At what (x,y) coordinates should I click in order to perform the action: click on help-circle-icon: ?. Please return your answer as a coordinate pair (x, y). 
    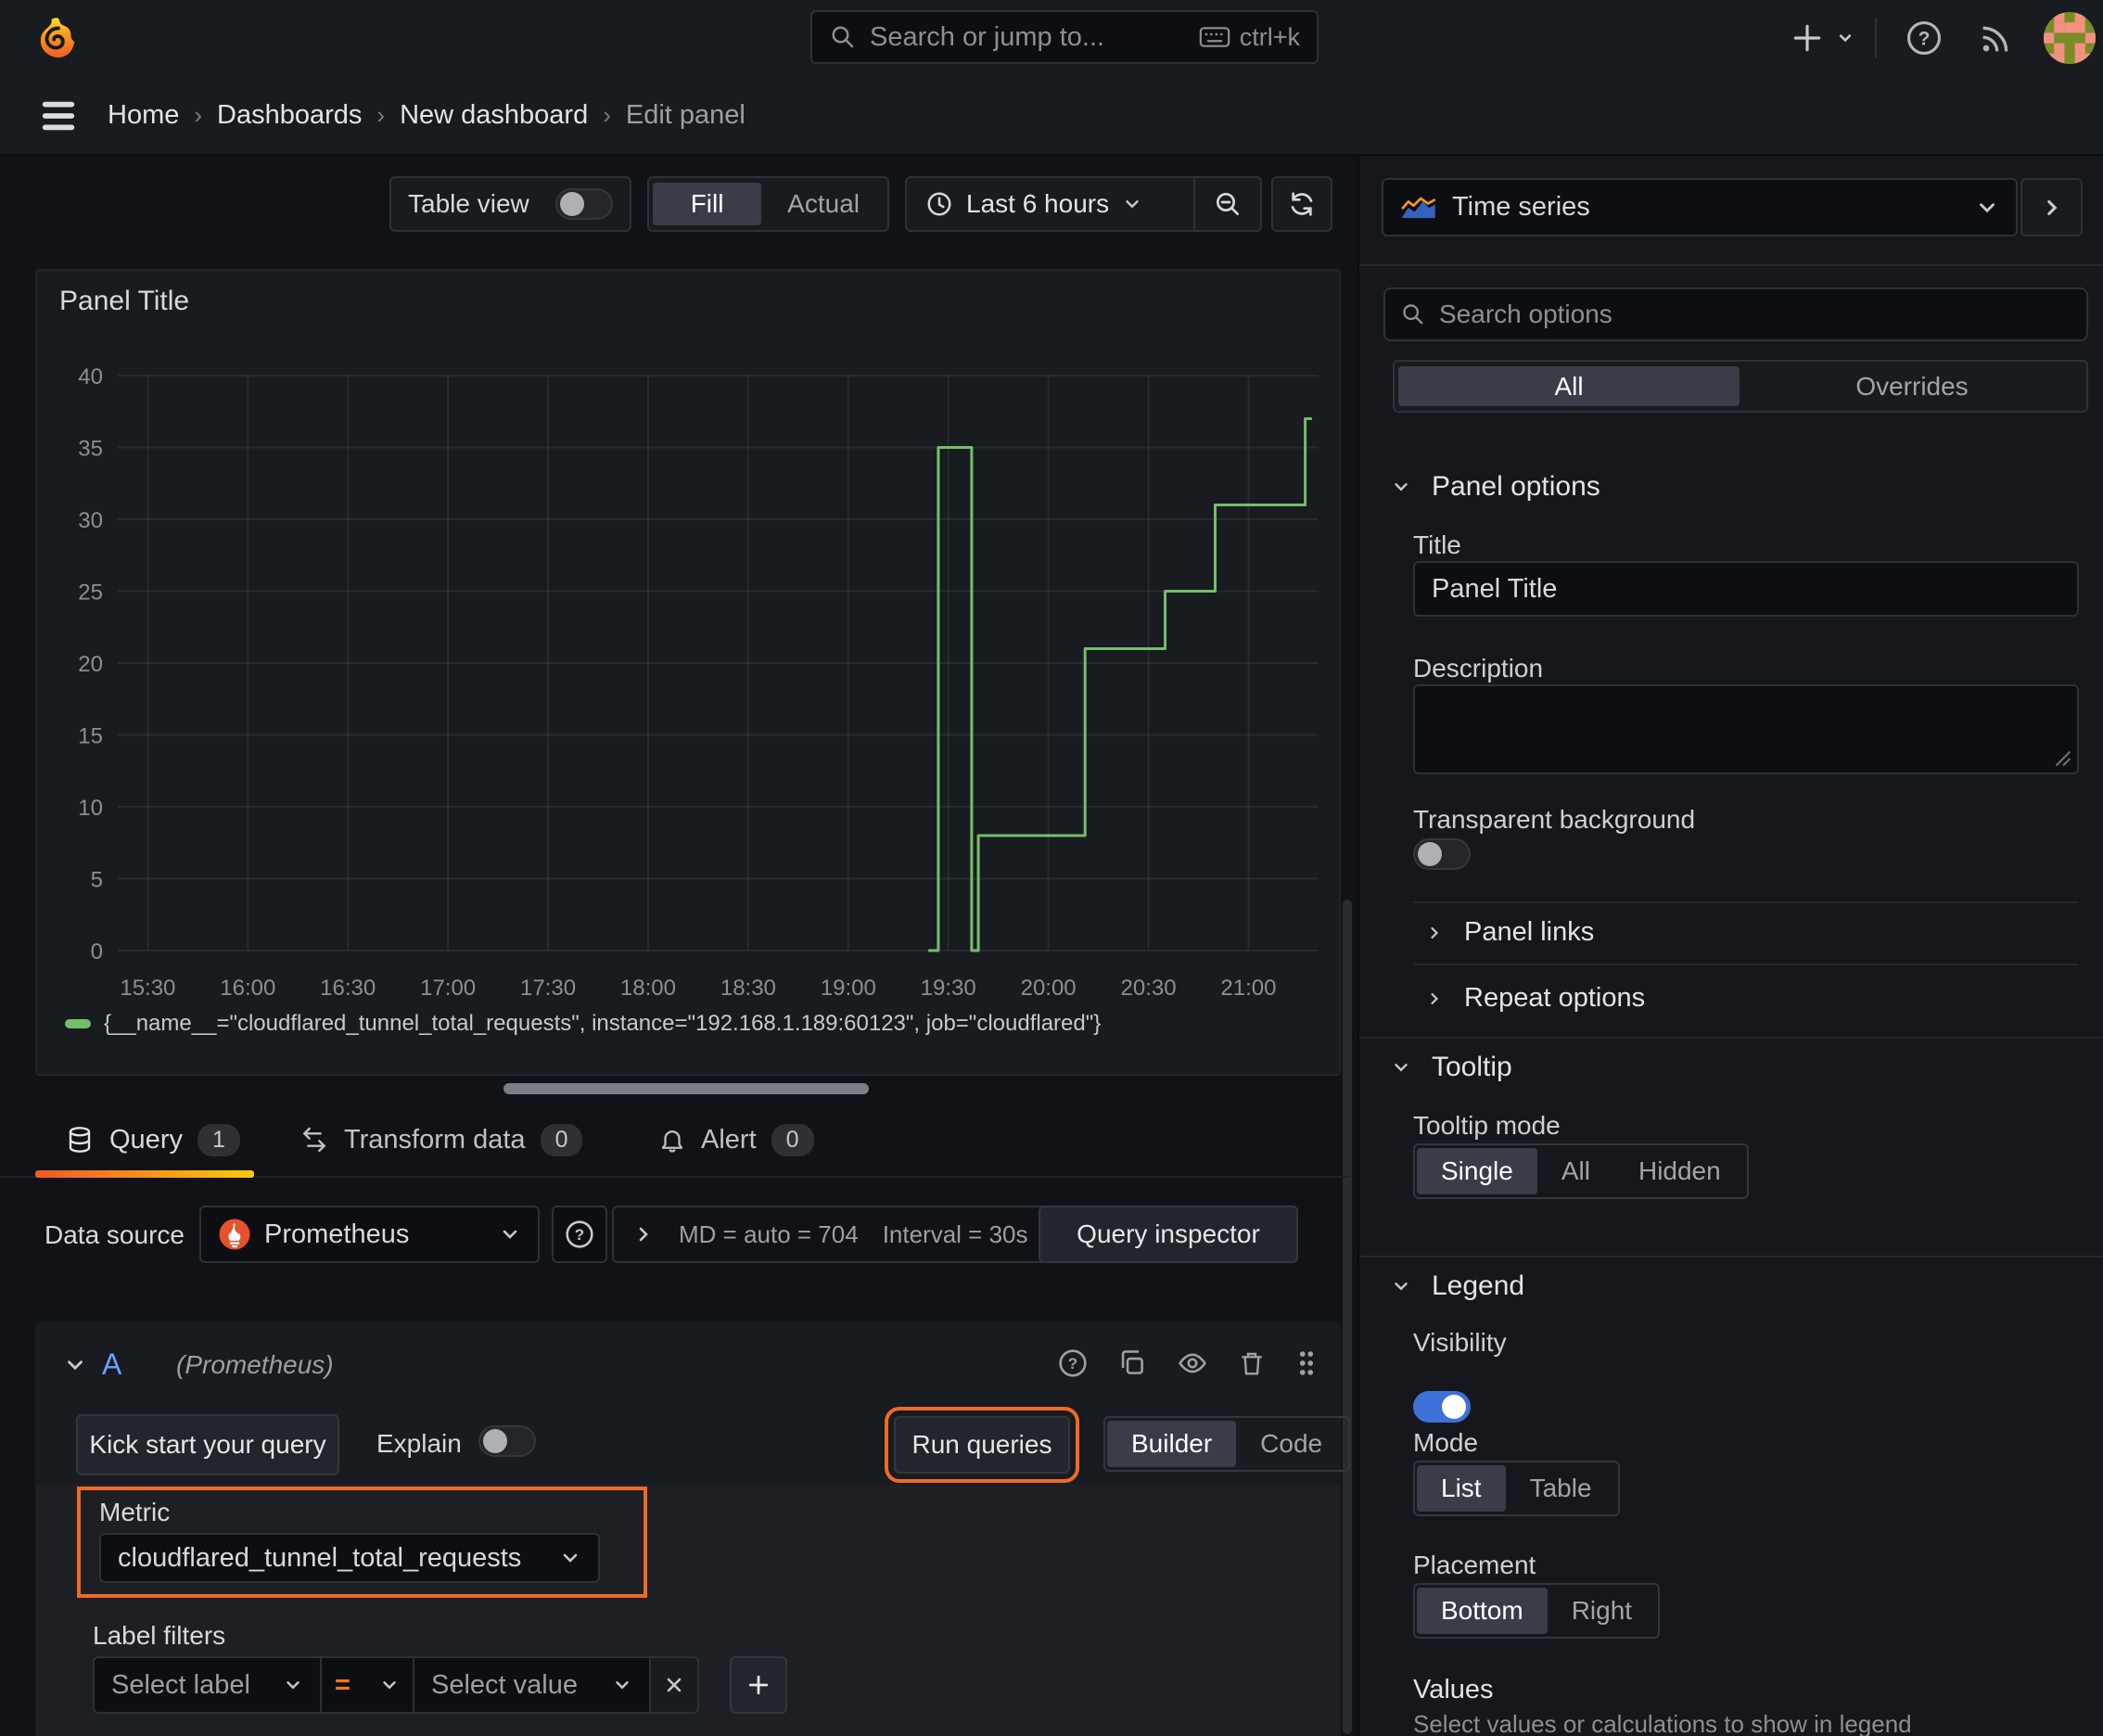
    Looking at the image, I should click on (1073, 1363).